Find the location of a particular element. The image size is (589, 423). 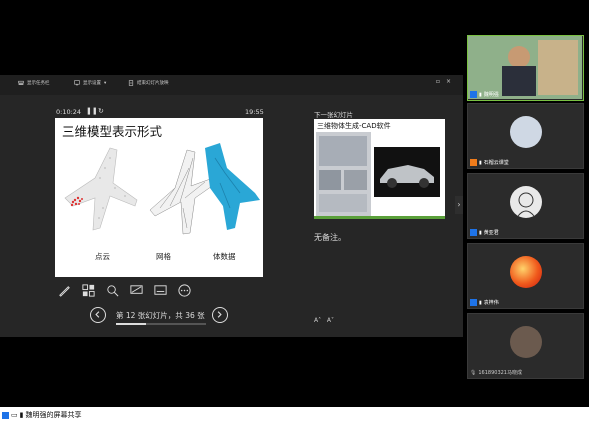

participant-name: 袁梓伟 is located at coordinates (491, 303).